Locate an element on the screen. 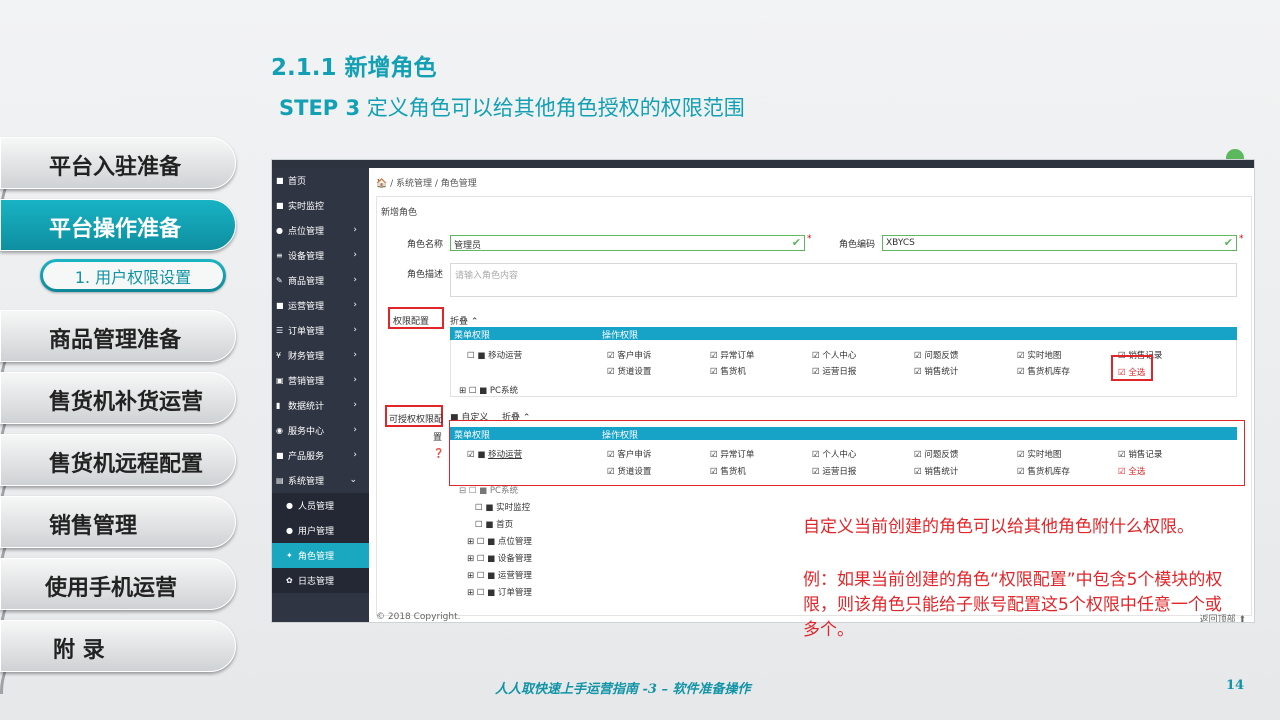 This screenshot has width=1280, height=720. tree-item: ⊞ ☐ ■ 运营管理 is located at coordinates (499, 575).